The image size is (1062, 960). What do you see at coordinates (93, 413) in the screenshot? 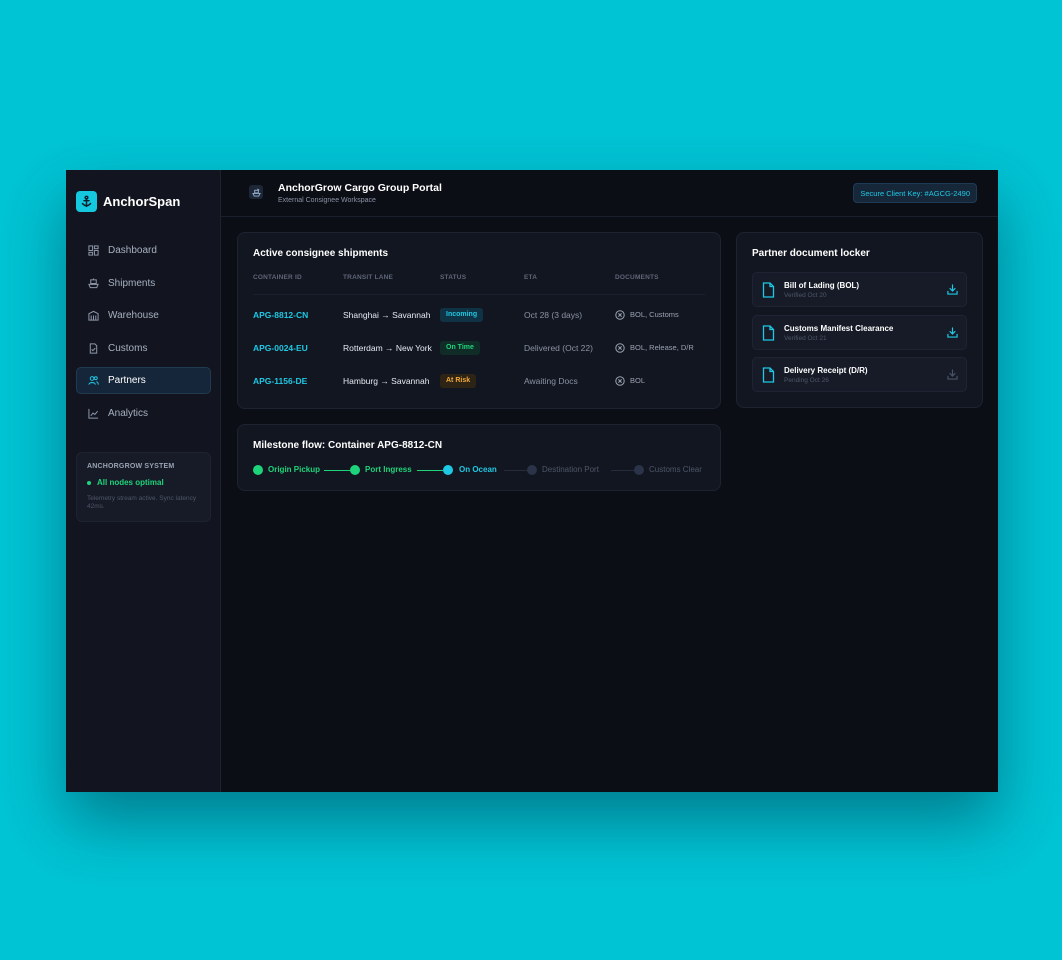
I see `analytics-icon` at bounding box center [93, 413].